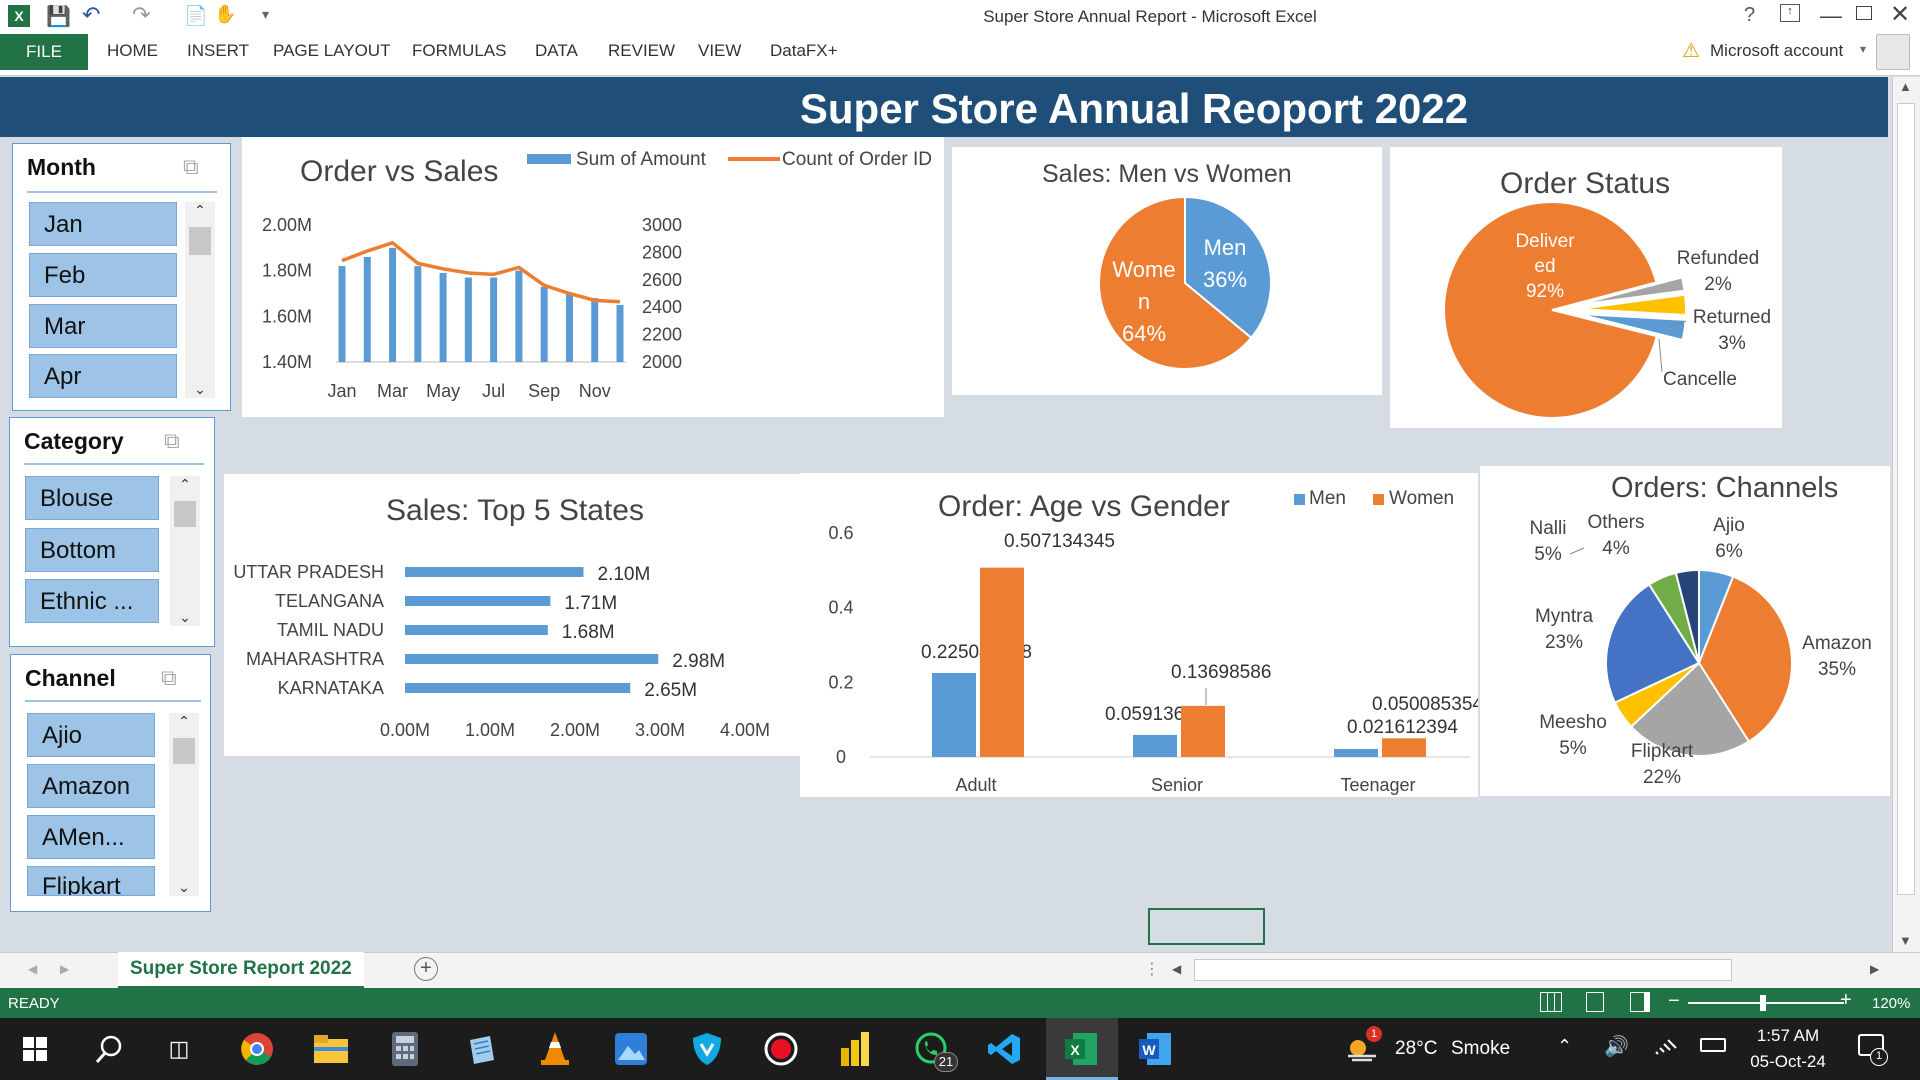 The height and width of the screenshot is (1080, 1920). I want to click on x-tick-label: Adult, so click(975, 785).